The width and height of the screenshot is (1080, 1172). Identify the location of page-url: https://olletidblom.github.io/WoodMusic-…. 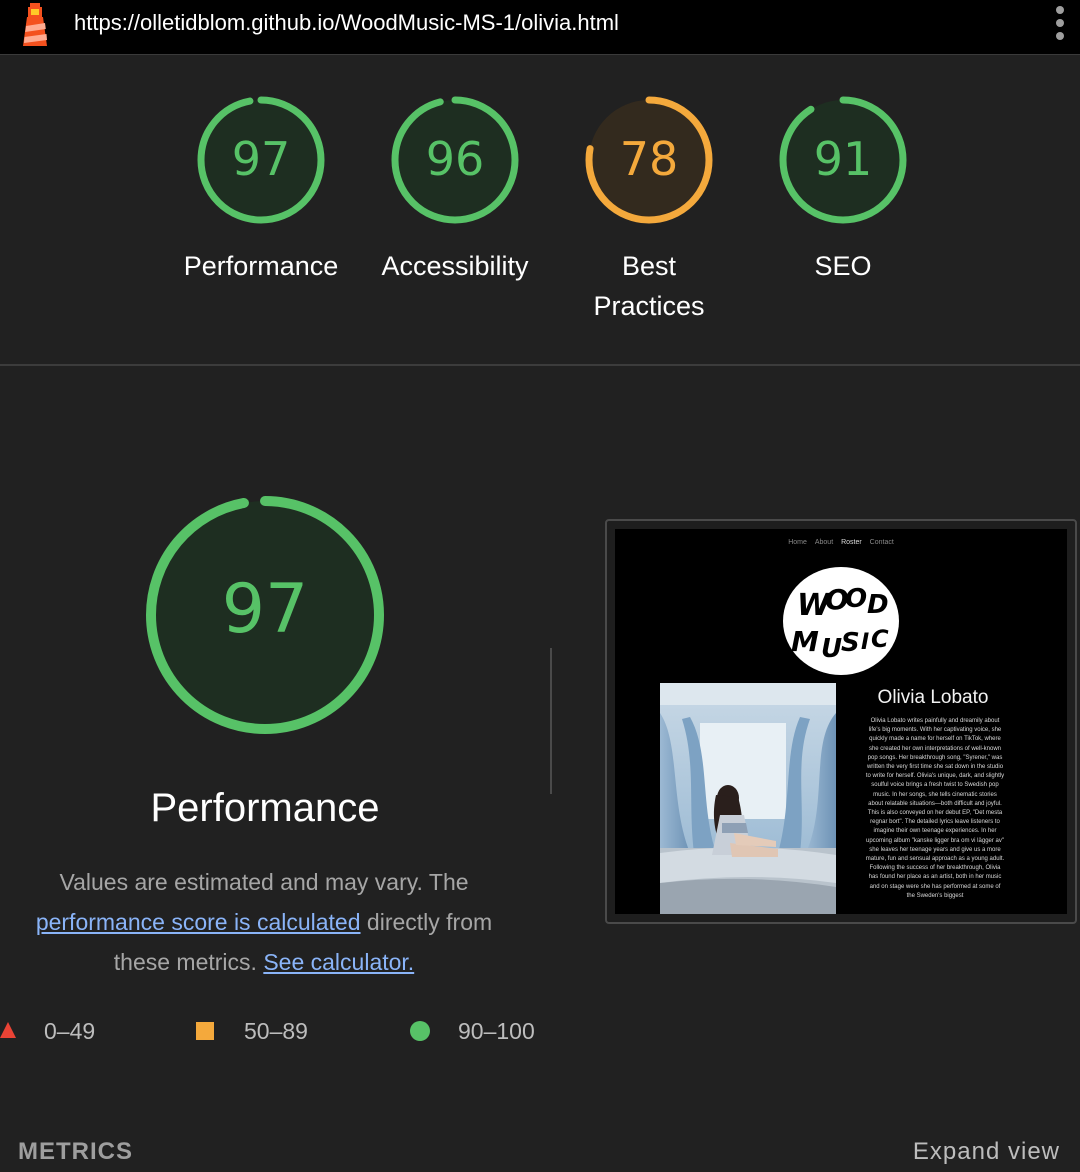
(346, 22).